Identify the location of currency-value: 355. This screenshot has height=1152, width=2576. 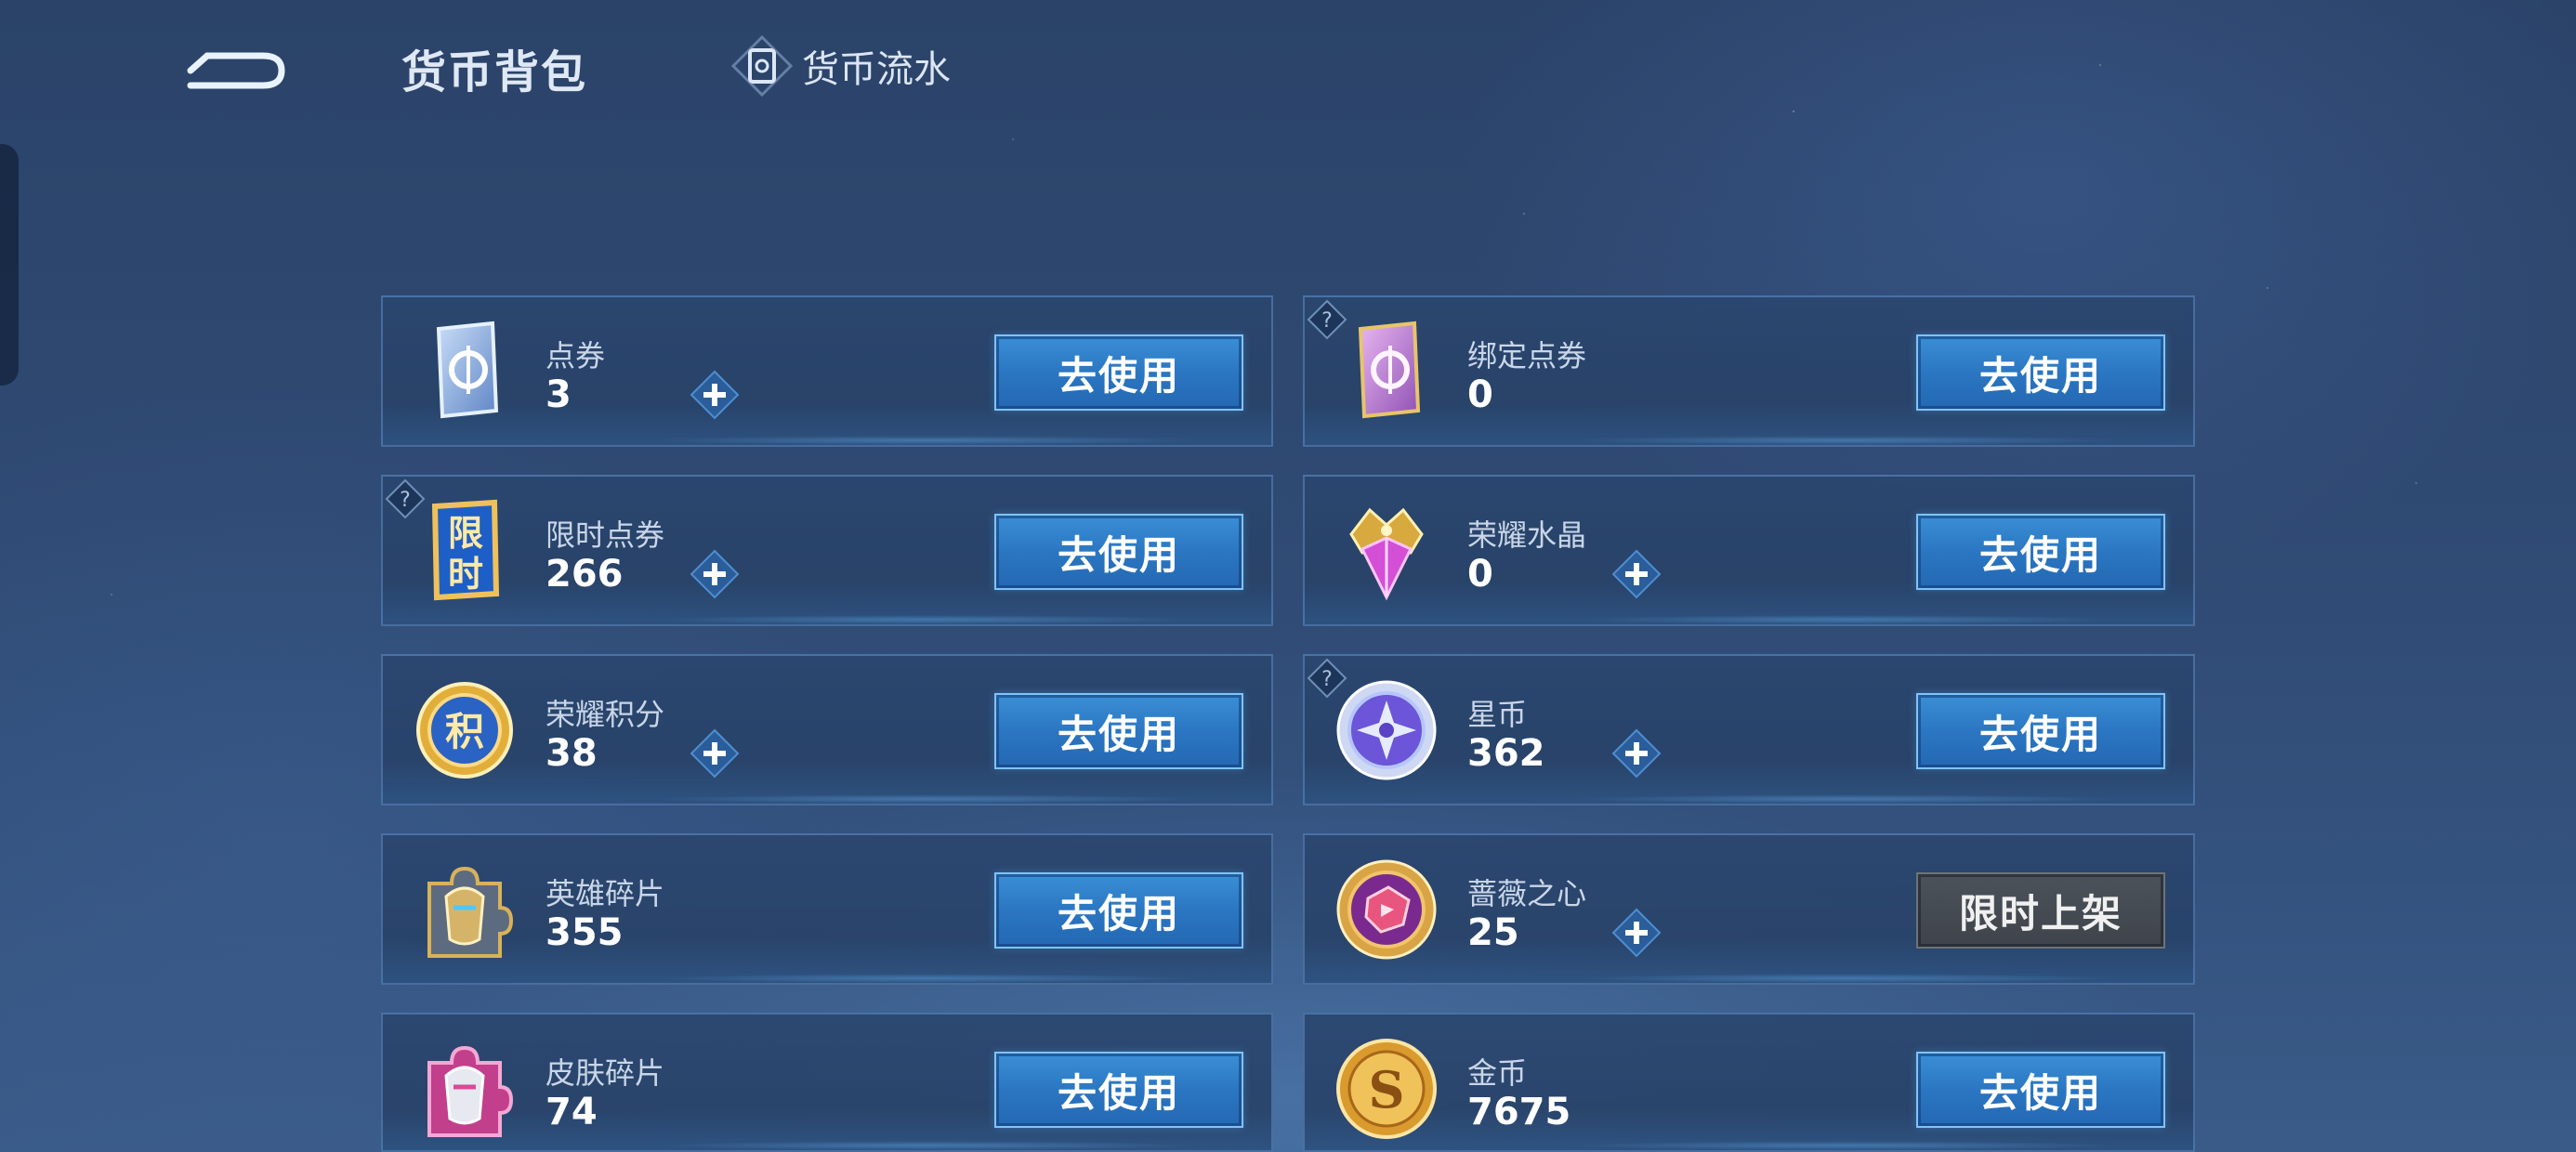
(584, 932).